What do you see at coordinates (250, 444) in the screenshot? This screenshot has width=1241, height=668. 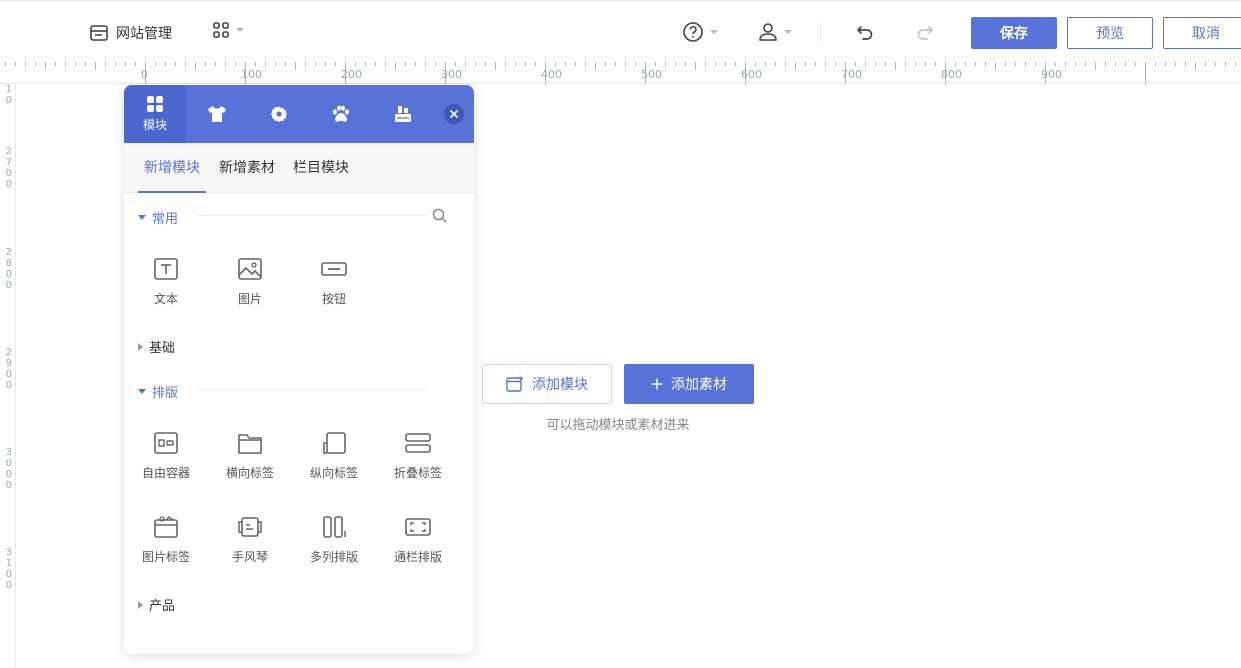 I see `horizontal-tabs-icon` at bounding box center [250, 444].